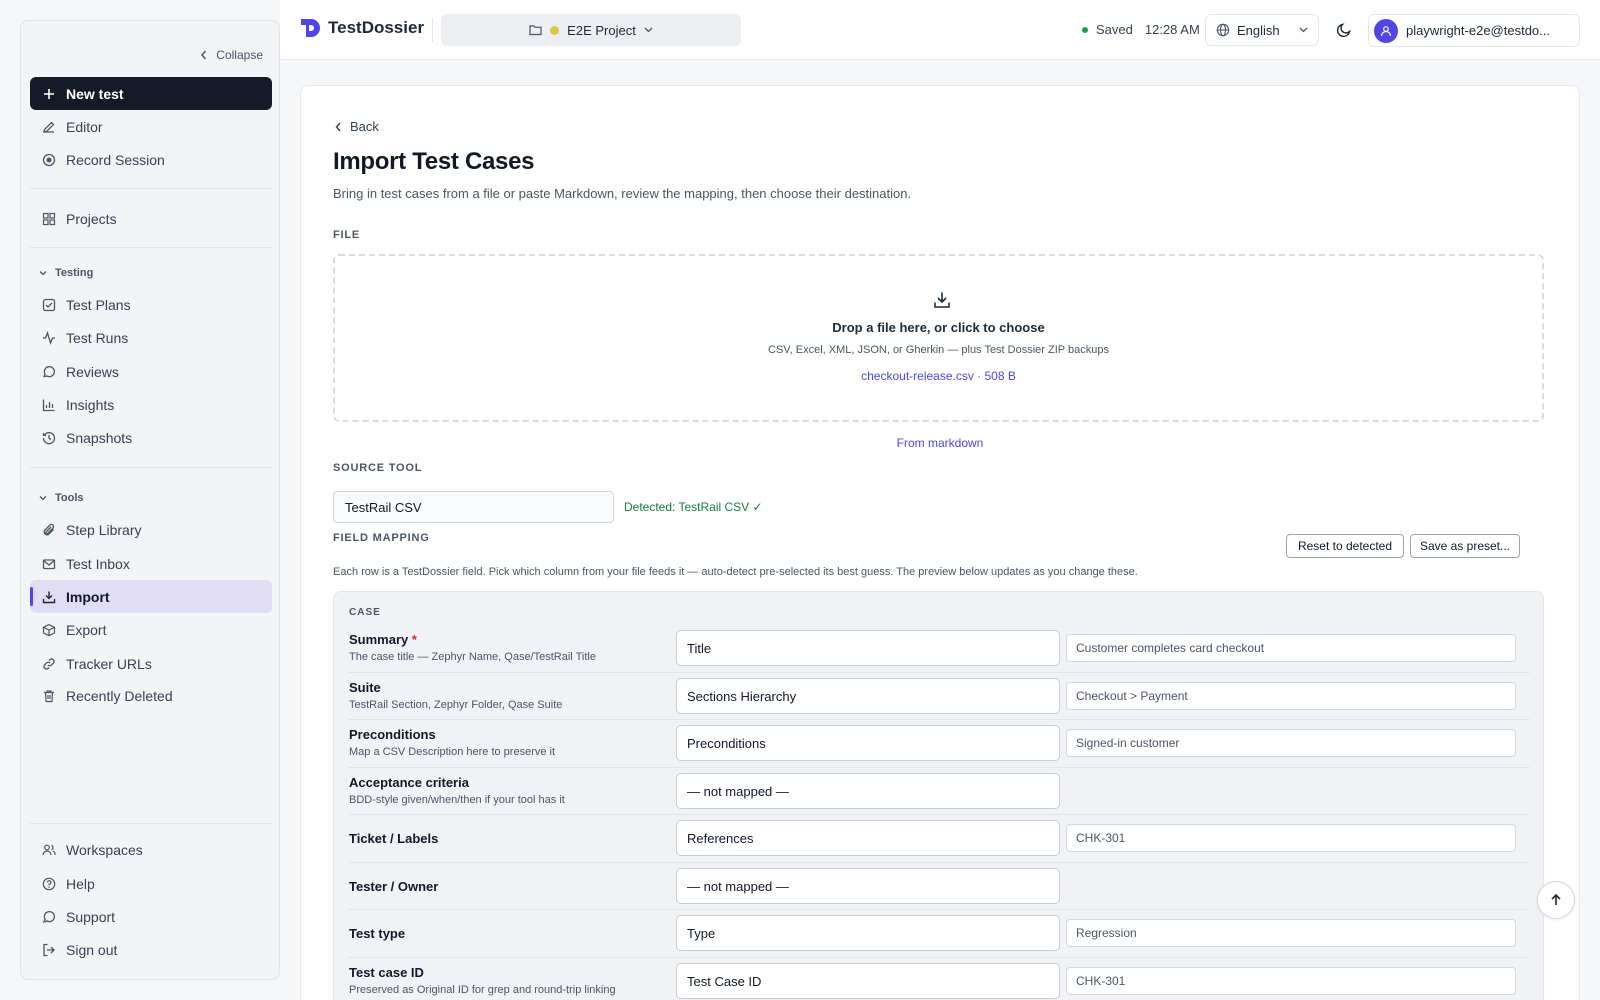  What do you see at coordinates (66, 273) in the screenshot?
I see `section-toggle-testing: Testing` at bounding box center [66, 273].